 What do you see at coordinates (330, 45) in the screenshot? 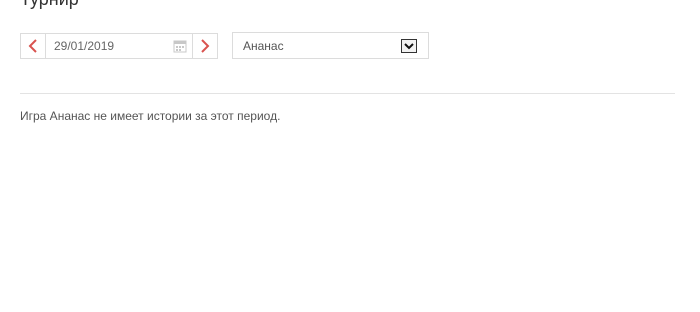
I see `game-select: Ананас` at bounding box center [330, 45].